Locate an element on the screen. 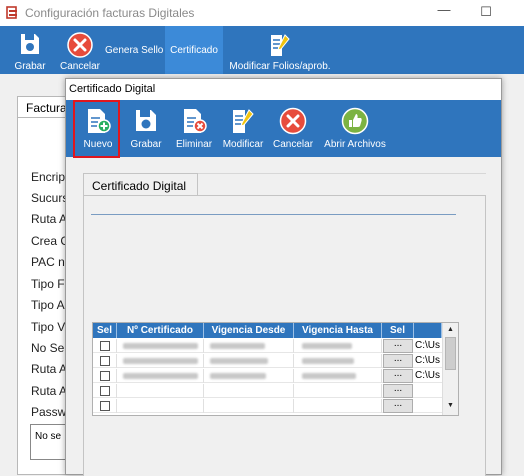 This screenshot has width=524, height=476. divider is located at coordinates (273, 214).